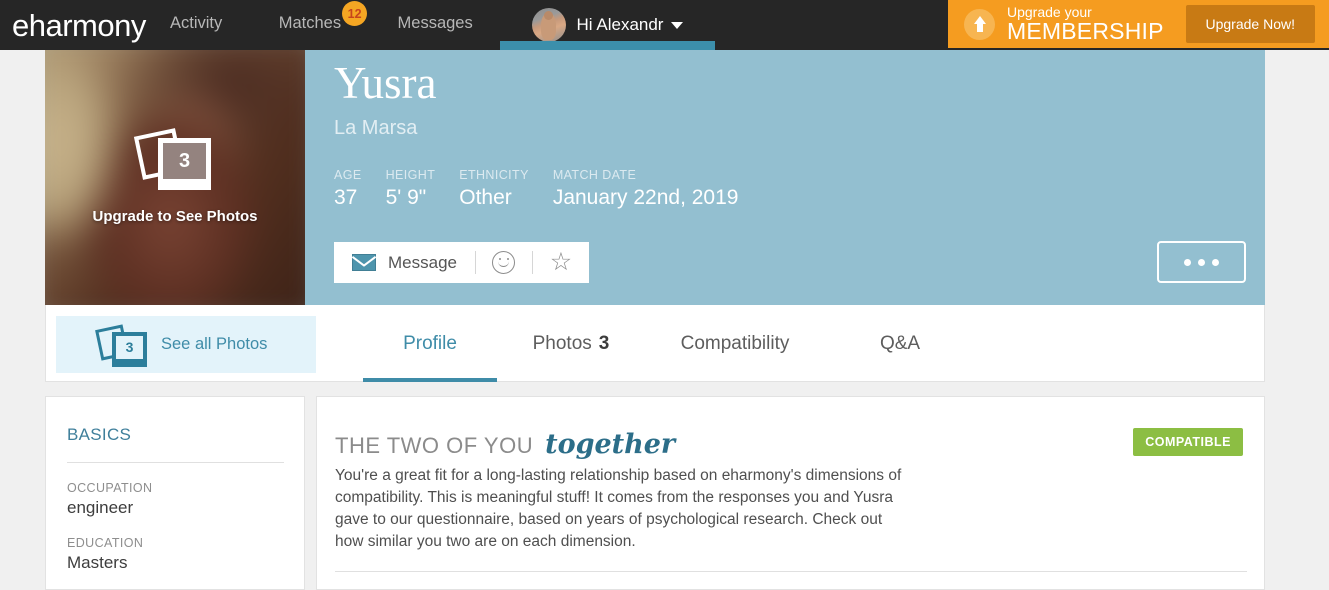 Image resolution: width=1329 pixels, height=590 pixels. I want to click on user-menu-active-indicator, so click(607, 45).